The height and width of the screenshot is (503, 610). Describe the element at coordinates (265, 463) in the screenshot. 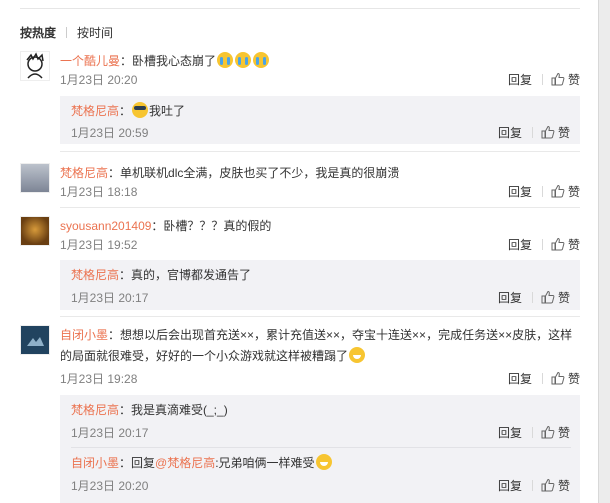

I see `reply-content: :兄弟咱俩一样难受` at that location.